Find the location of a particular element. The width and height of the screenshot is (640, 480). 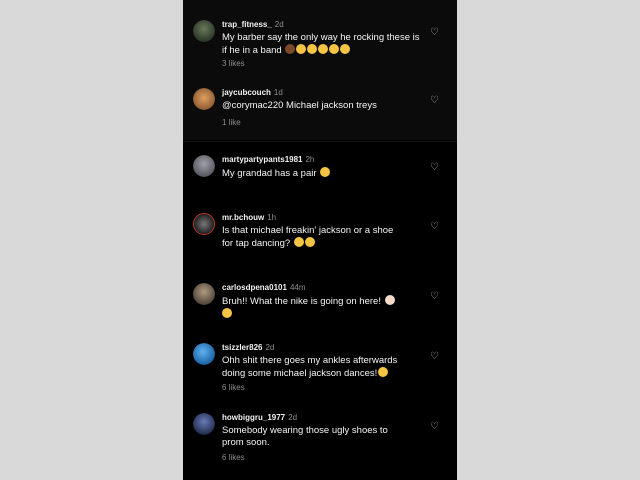

sunglasses-emoji-icon is located at coordinates (325, 172).